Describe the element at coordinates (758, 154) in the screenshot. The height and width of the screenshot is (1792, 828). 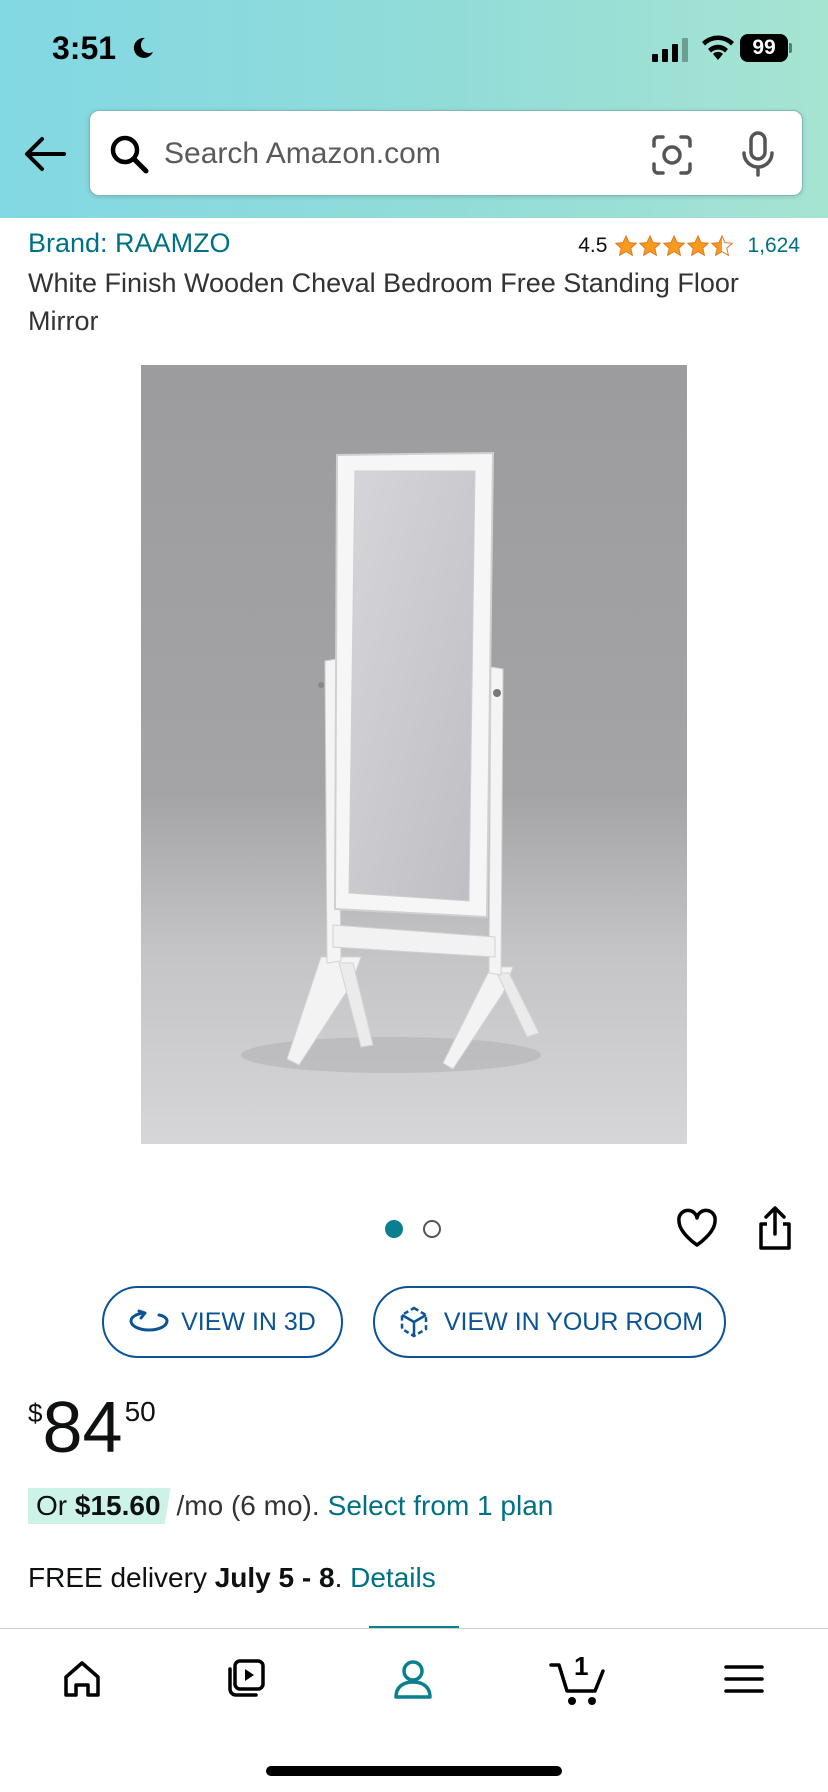
I see `microphone-icon` at that location.